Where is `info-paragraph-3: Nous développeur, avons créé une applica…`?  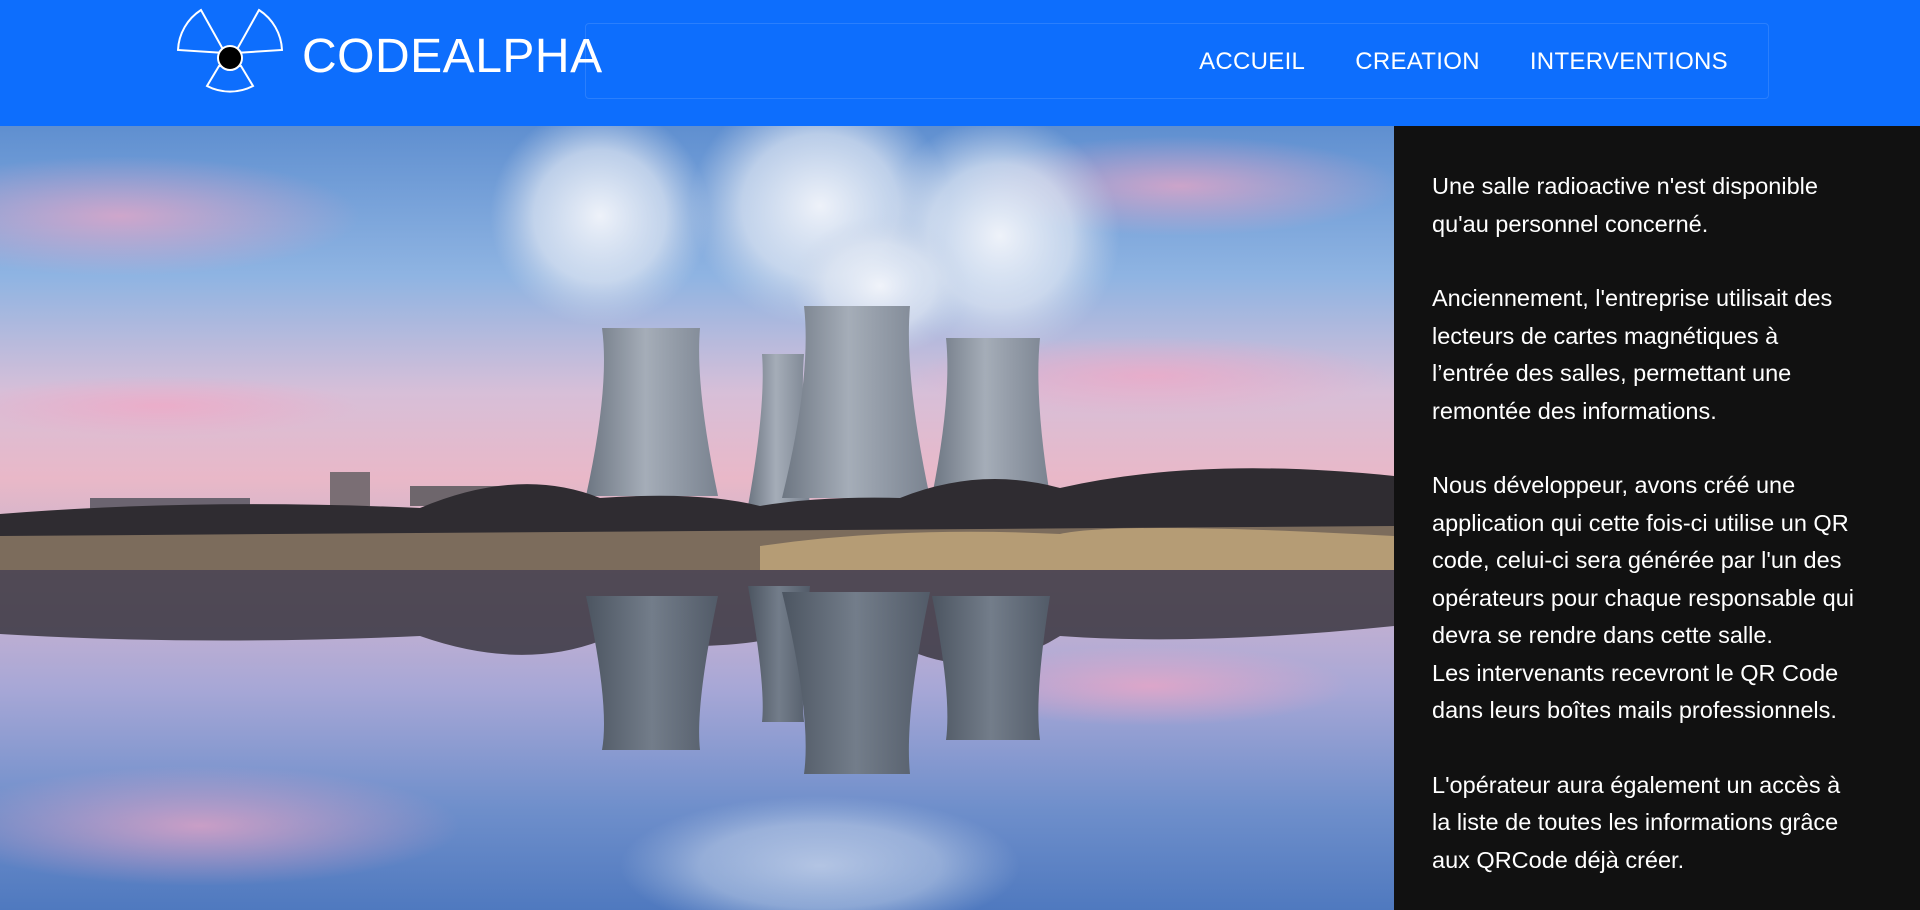 info-paragraph-3: Nous développeur, avons créé une applica… is located at coordinates (1661, 598).